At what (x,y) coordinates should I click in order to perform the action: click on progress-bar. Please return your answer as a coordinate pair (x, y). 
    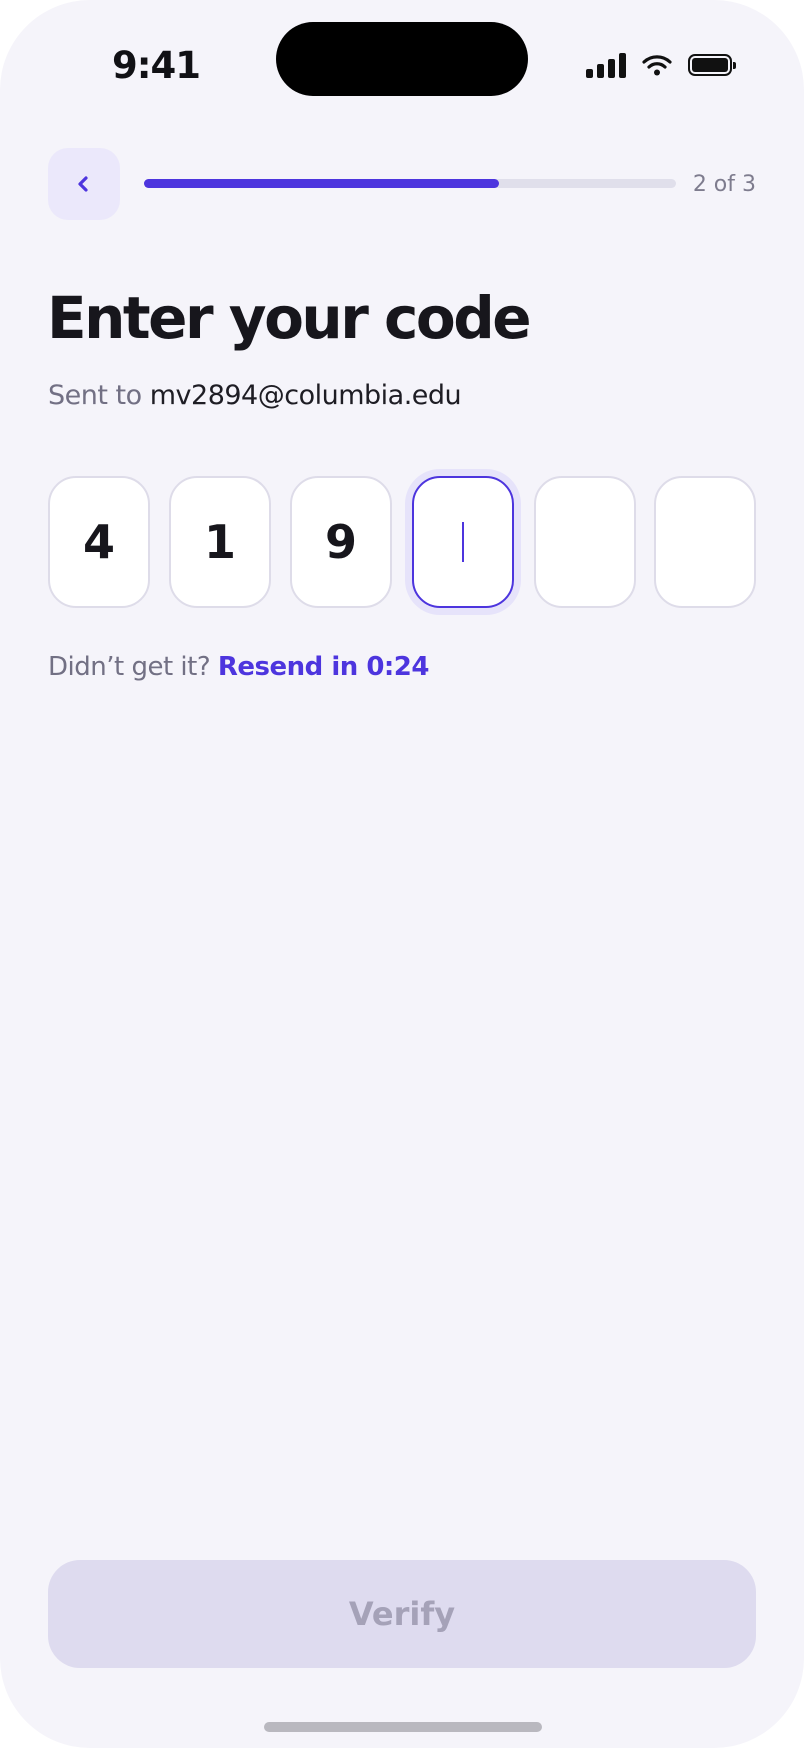
    Looking at the image, I should click on (410, 183).